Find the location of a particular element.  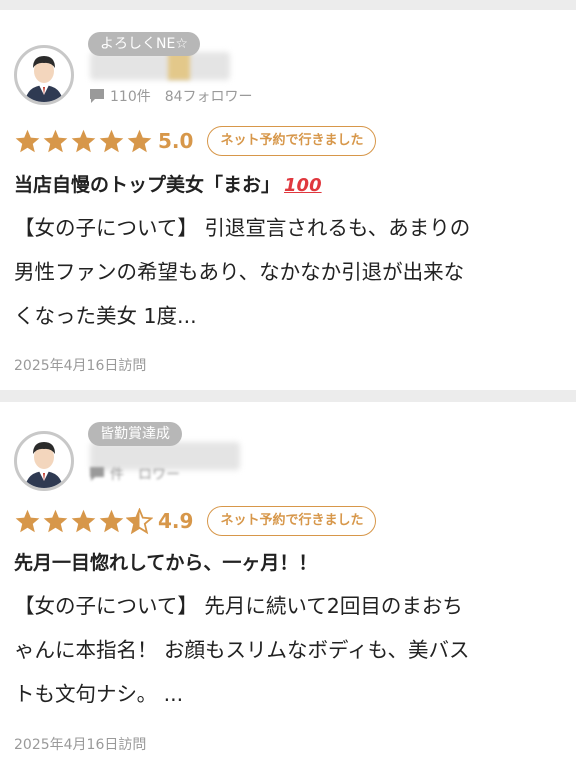

review-title: 当店自慢のトップ美女「まお」 100 is located at coordinates (168, 183).